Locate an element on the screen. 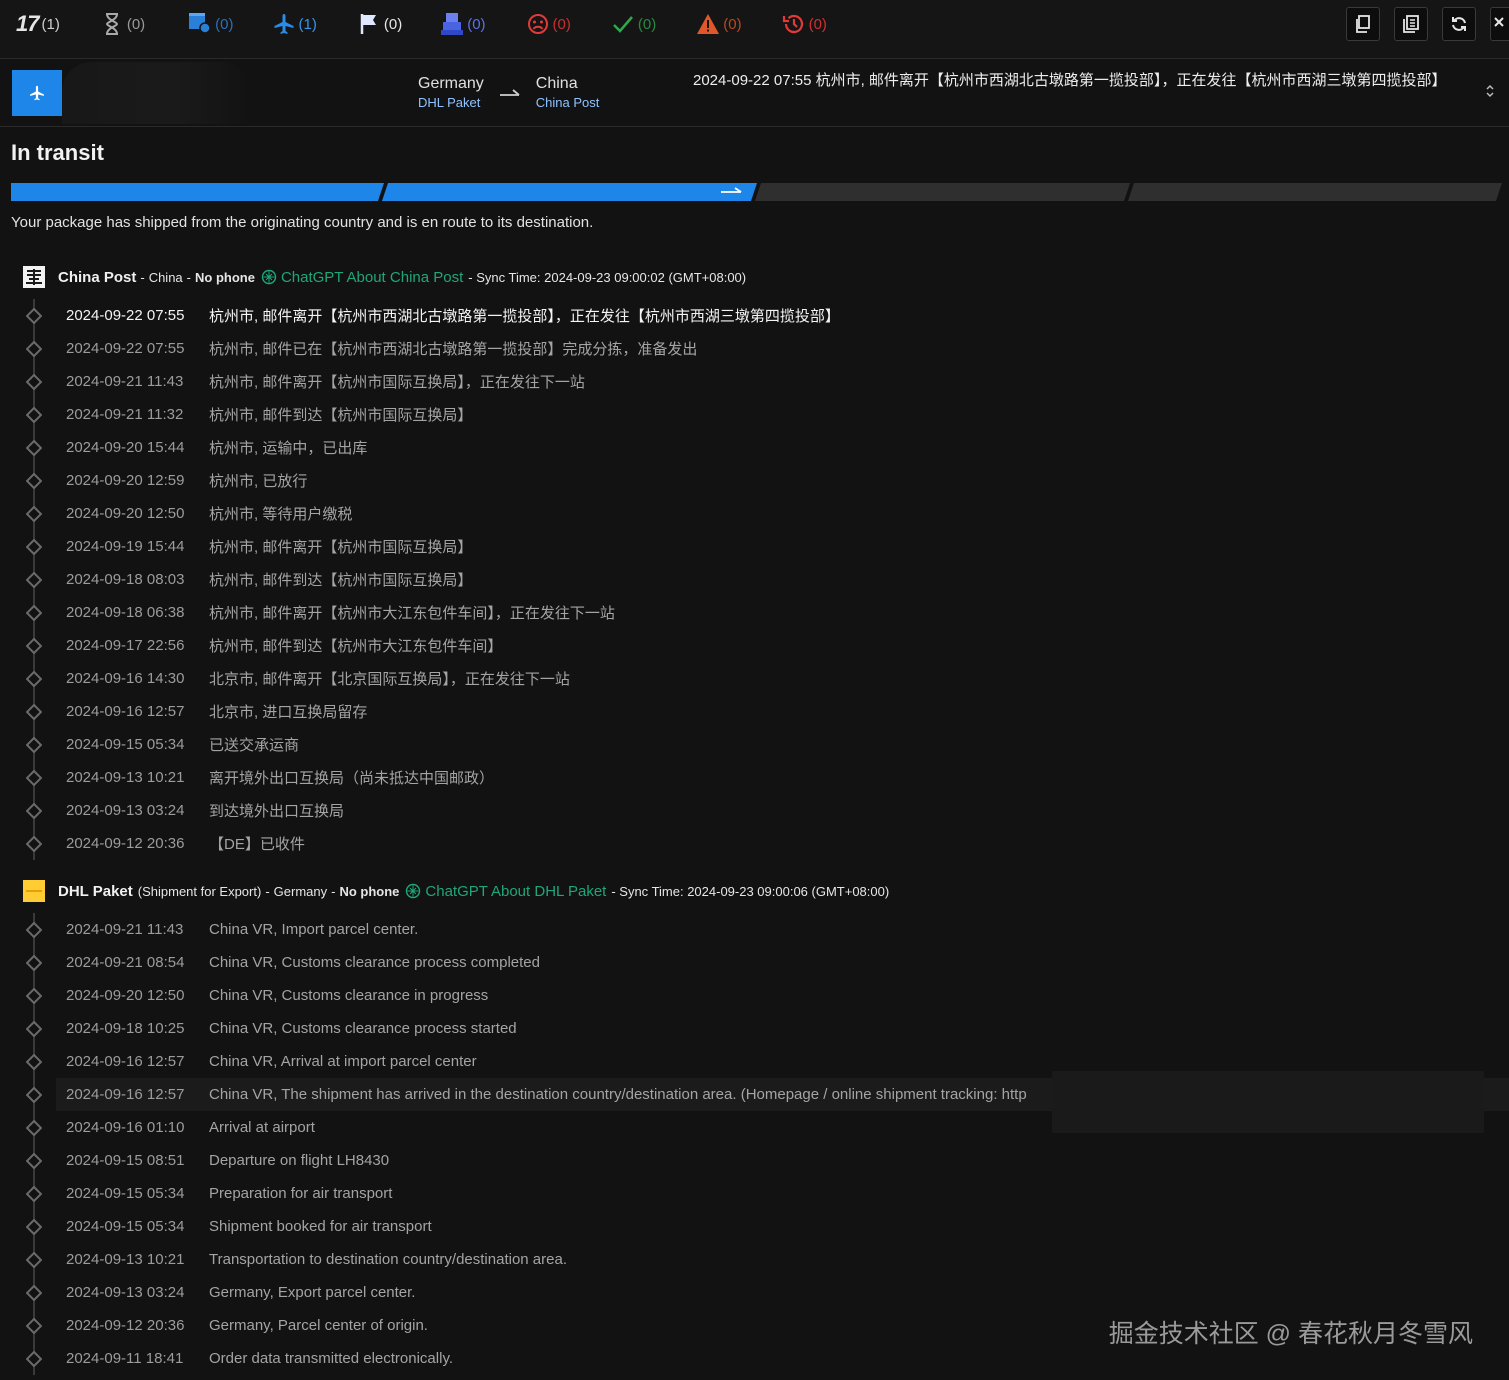  copy-list-icon is located at coordinates (1411, 24).